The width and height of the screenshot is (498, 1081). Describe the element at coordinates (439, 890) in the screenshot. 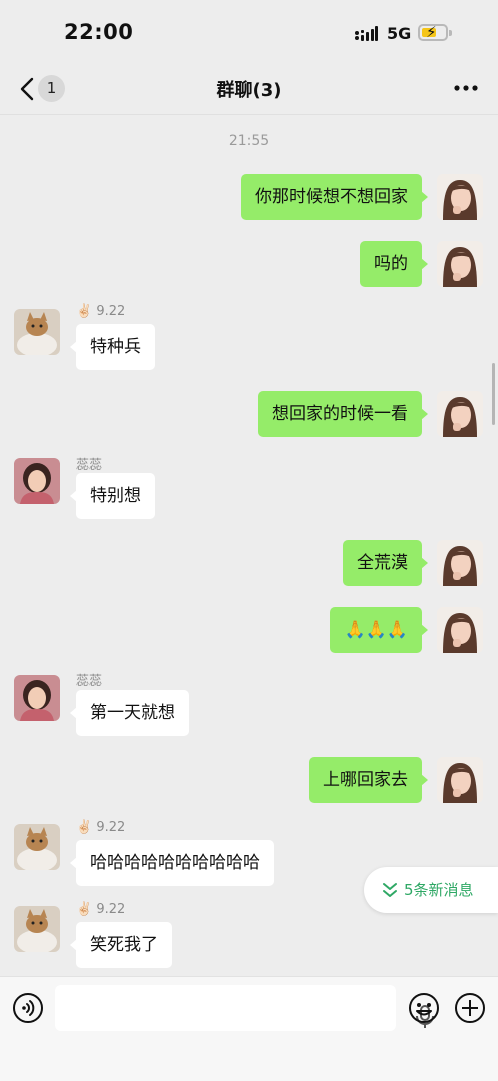

I see `new-messages-label: 5条新消息` at that location.